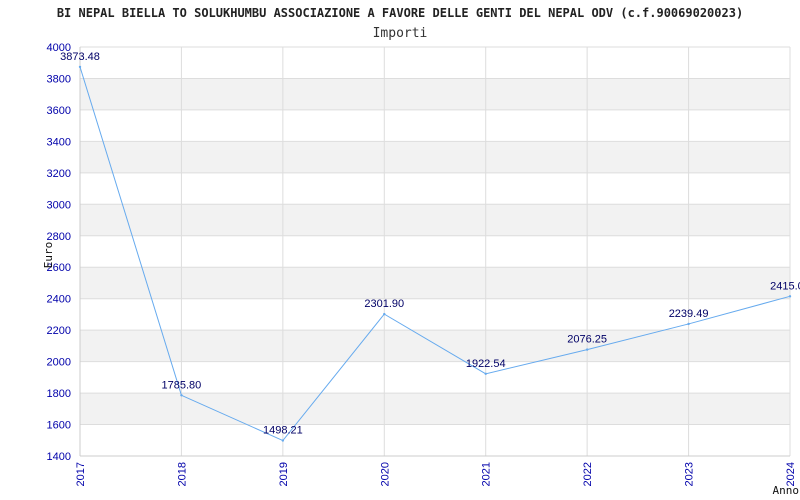 This screenshot has width=800, height=500. Describe the element at coordinates (385, 474) in the screenshot. I see `x-tick-label: 2020` at that location.